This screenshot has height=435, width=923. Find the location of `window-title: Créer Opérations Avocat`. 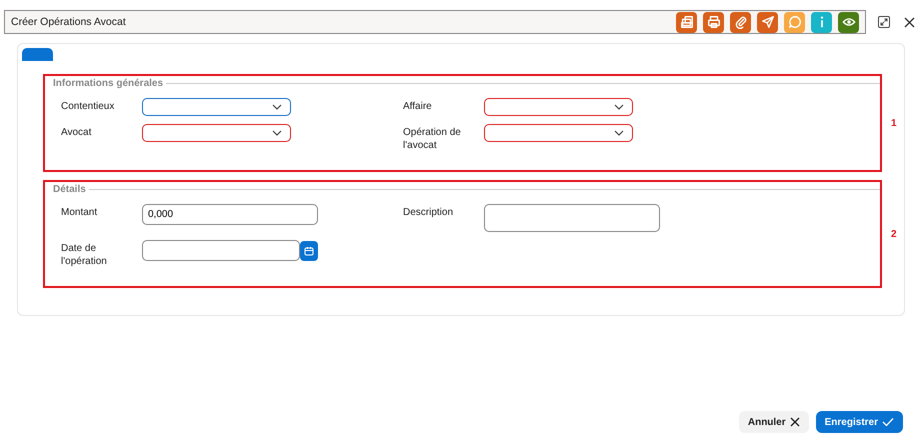

window-title: Créer Opérations Avocat is located at coordinates (68, 22).